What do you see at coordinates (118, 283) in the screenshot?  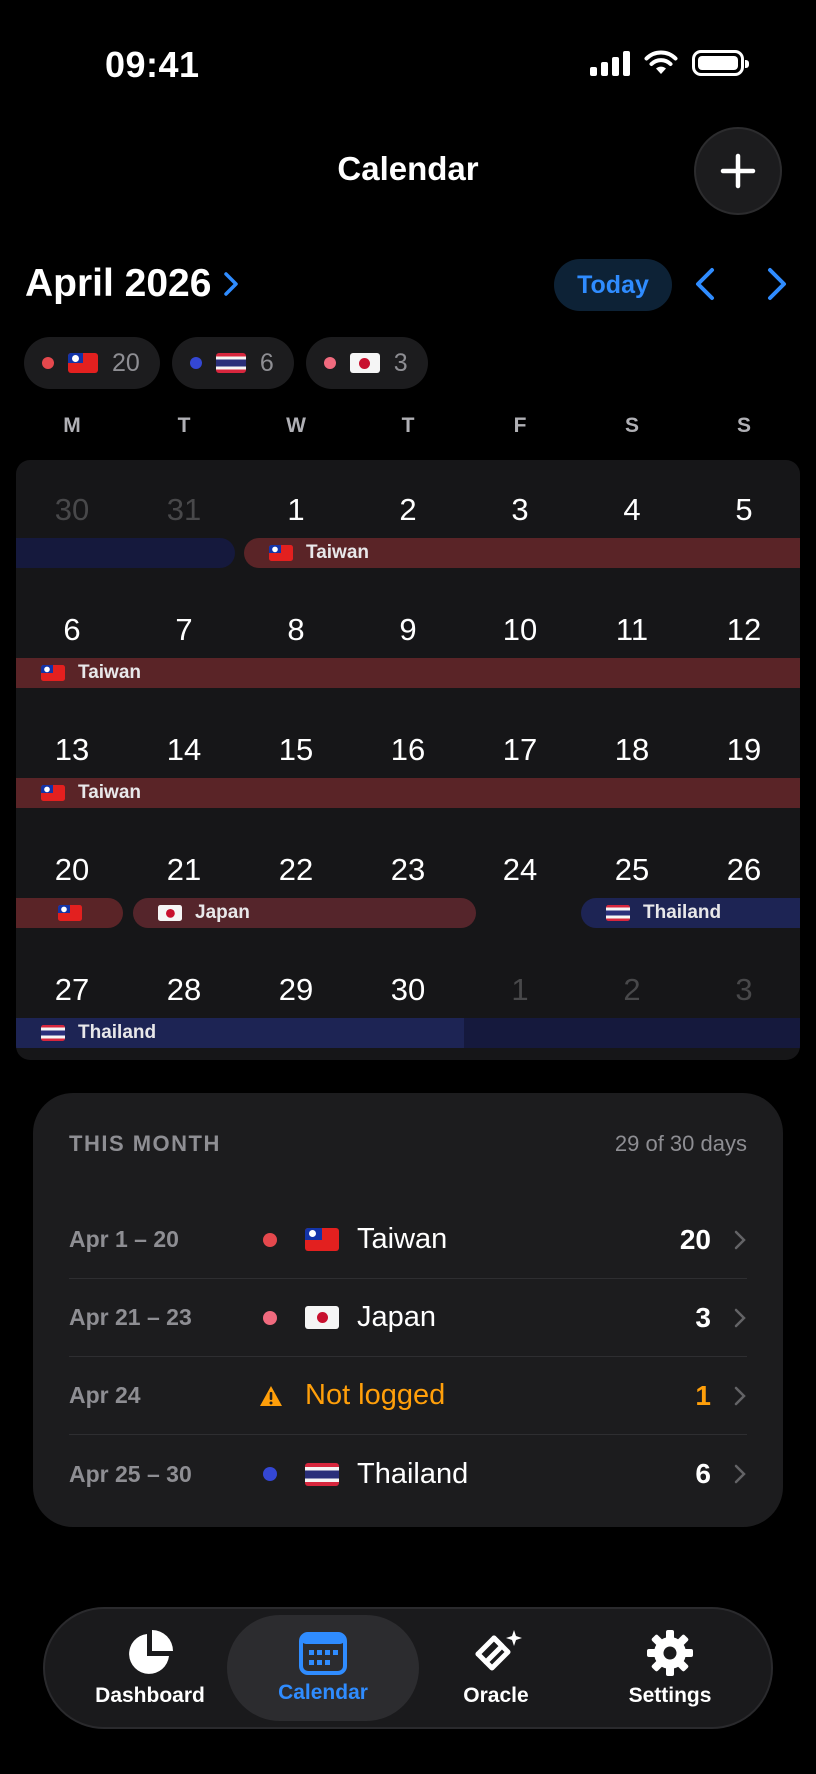 I see `month-title: April 2026` at bounding box center [118, 283].